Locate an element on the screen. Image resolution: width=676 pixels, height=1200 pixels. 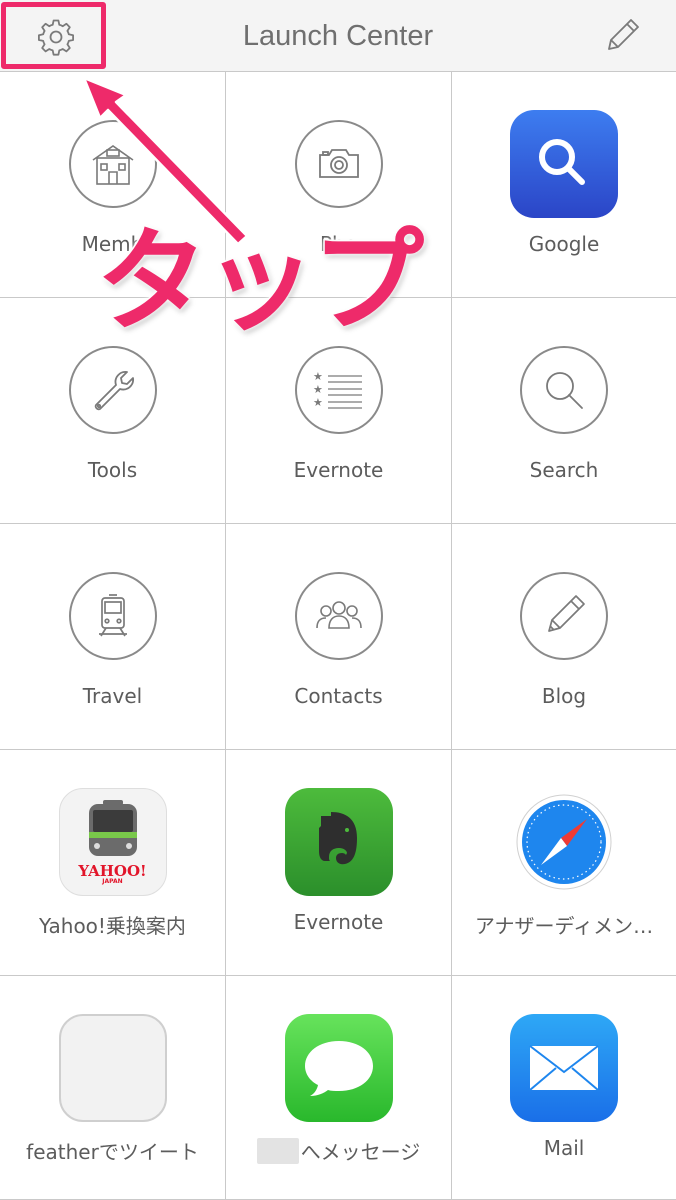
magnifier-icon is located at coordinates (564, 390).